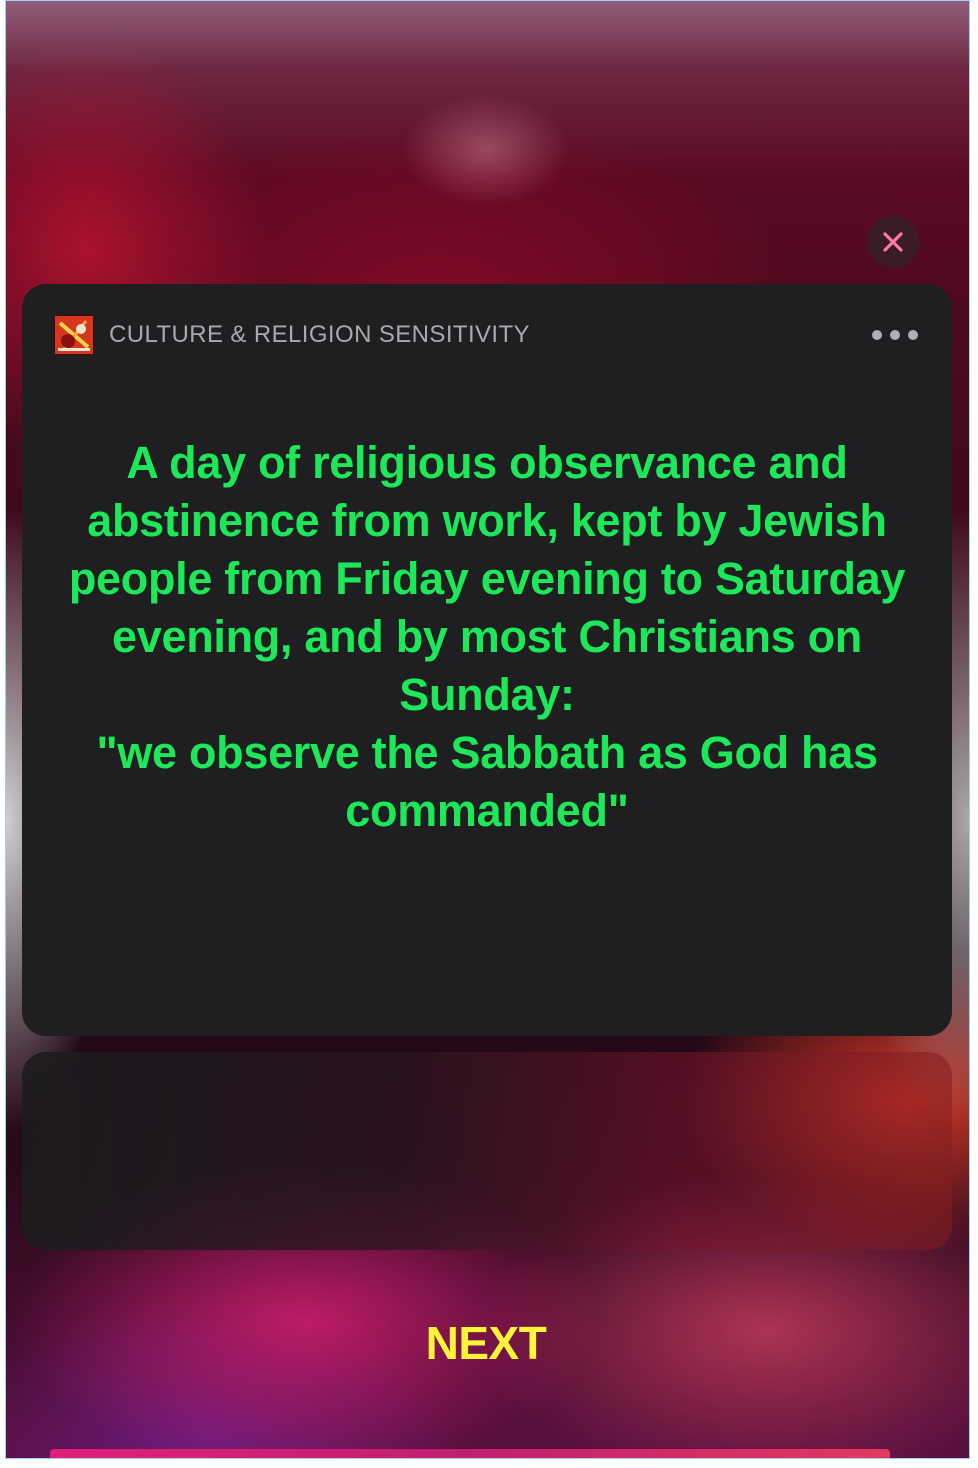  What do you see at coordinates (74, 335) in the screenshot?
I see `app-logo-icon` at bounding box center [74, 335].